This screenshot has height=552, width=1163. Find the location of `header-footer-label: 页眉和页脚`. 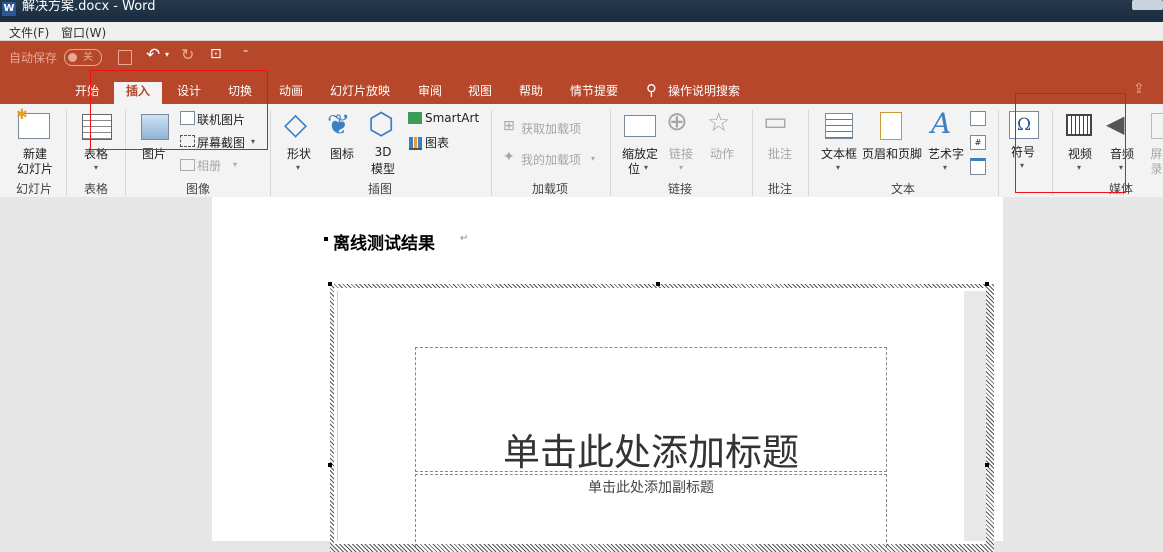

header-footer-label: 页眉和页脚 is located at coordinates (892, 153).